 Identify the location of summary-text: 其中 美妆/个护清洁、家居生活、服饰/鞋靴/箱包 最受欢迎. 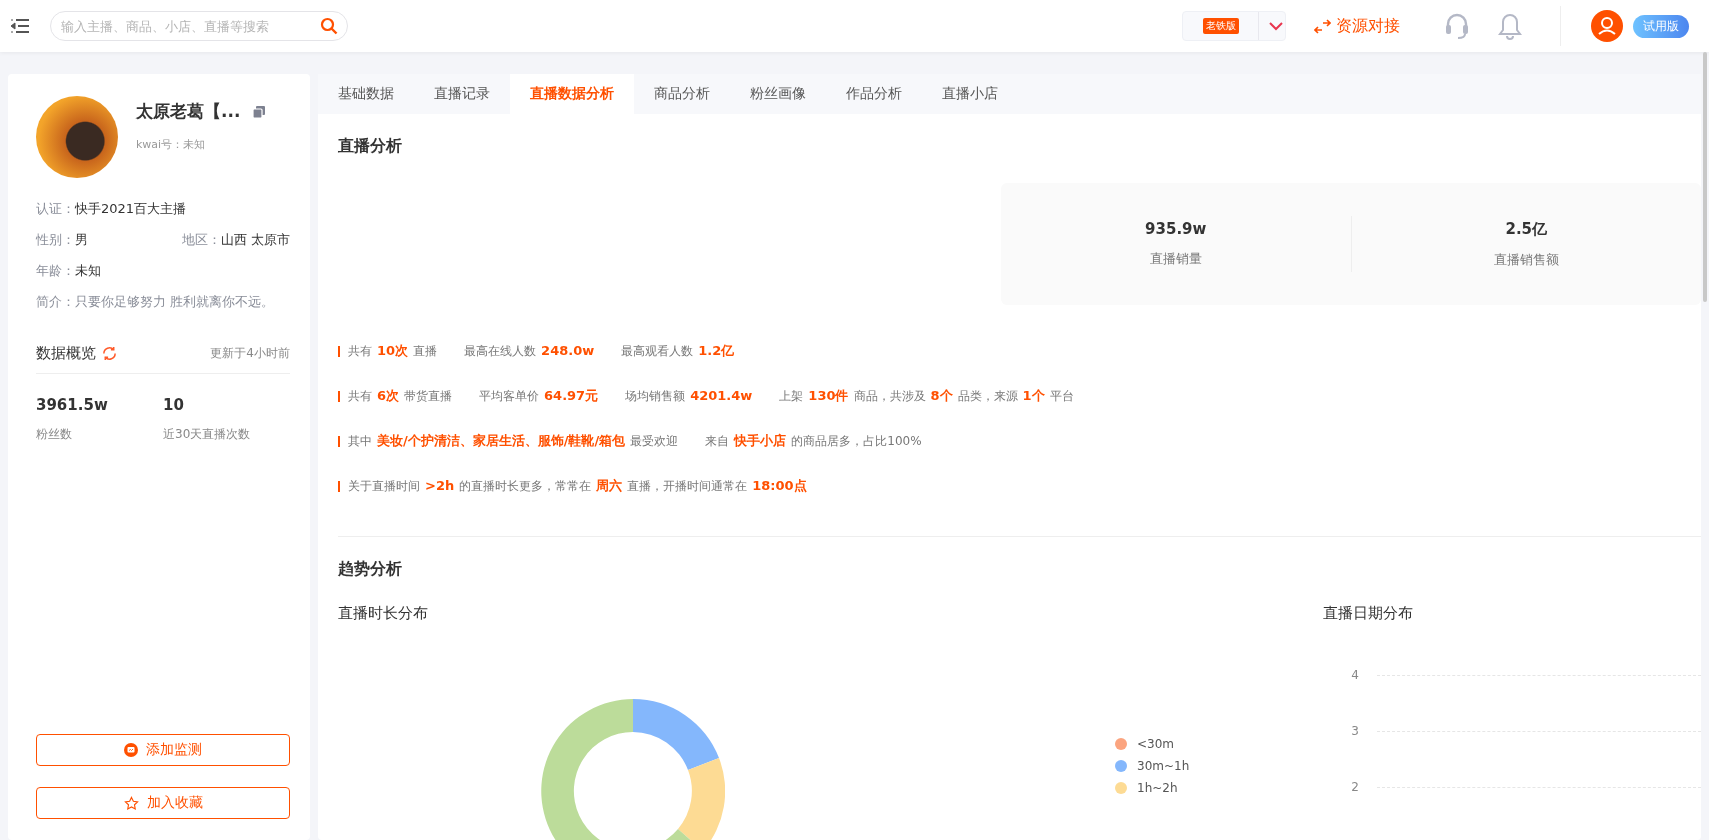
(514, 441).